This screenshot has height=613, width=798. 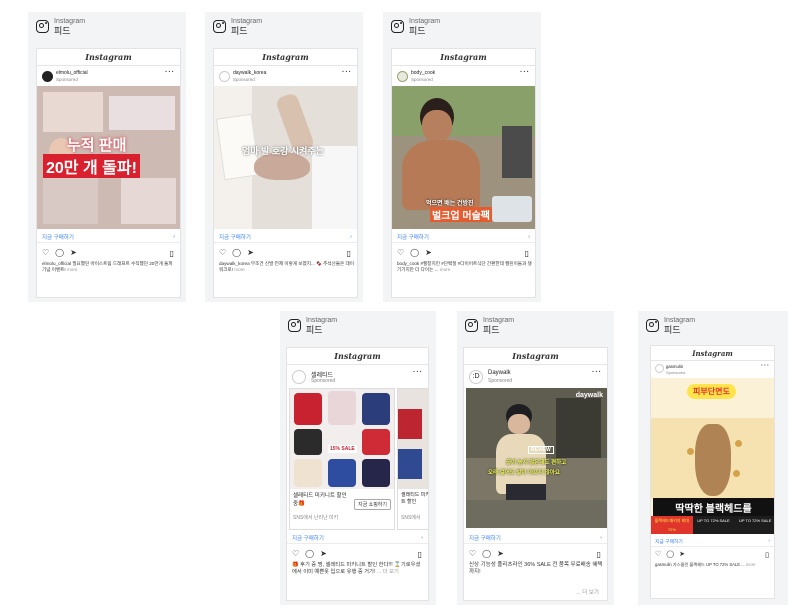 What do you see at coordinates (476, 377) in the screenshot?
I see `avatar: :D` at bounding box center [476, 377].